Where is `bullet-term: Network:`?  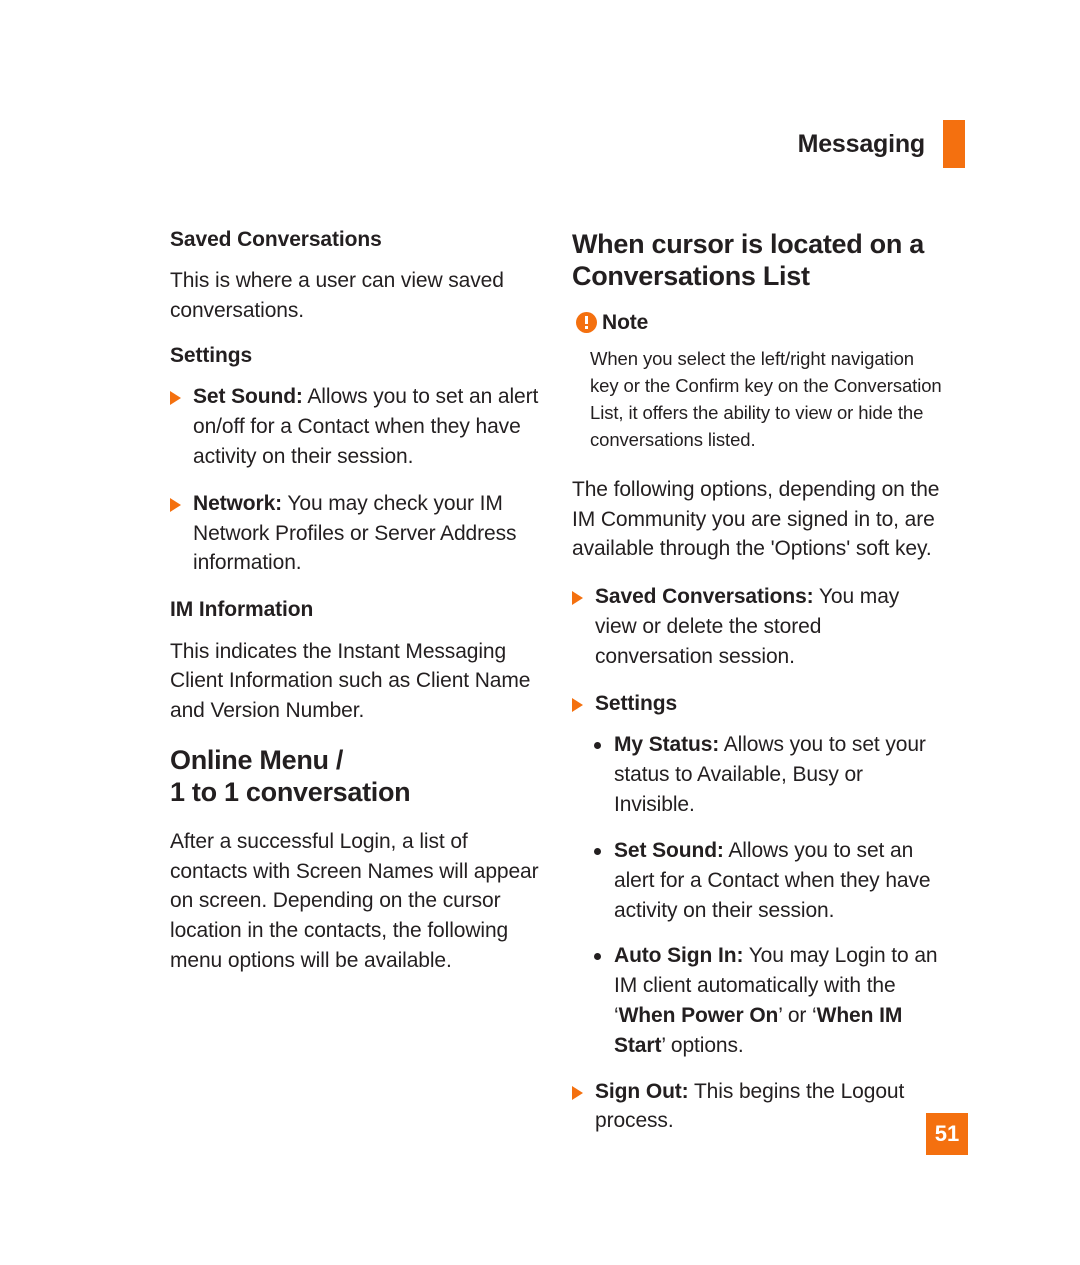
bullet-term: Network: is located at coordinates (238, 503).